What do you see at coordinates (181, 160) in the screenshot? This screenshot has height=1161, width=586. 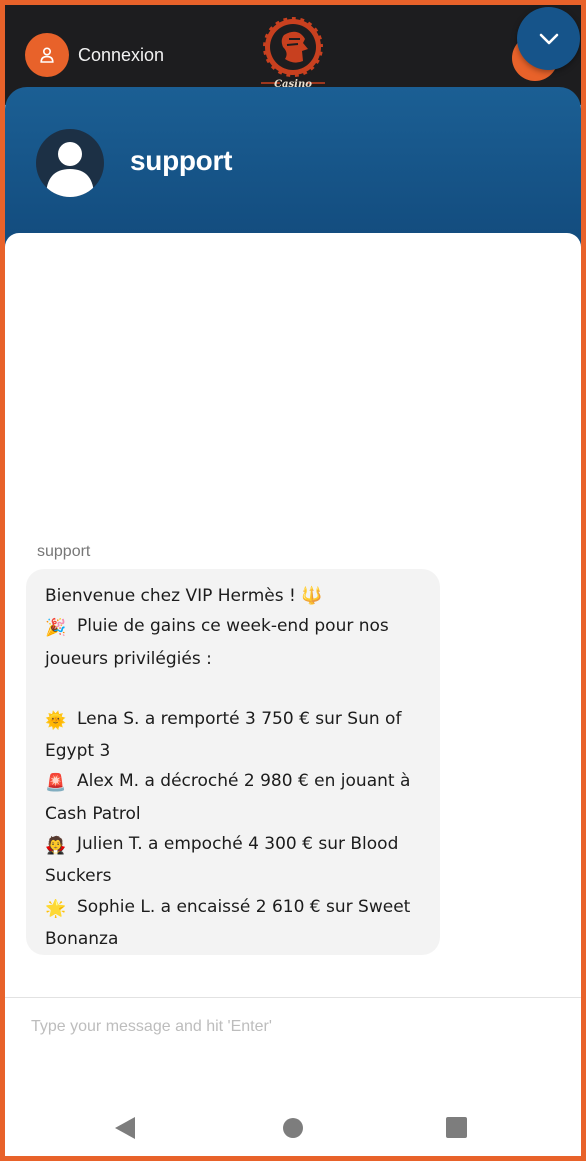 I see `agent-name: support` at bounding box center [181, 160].